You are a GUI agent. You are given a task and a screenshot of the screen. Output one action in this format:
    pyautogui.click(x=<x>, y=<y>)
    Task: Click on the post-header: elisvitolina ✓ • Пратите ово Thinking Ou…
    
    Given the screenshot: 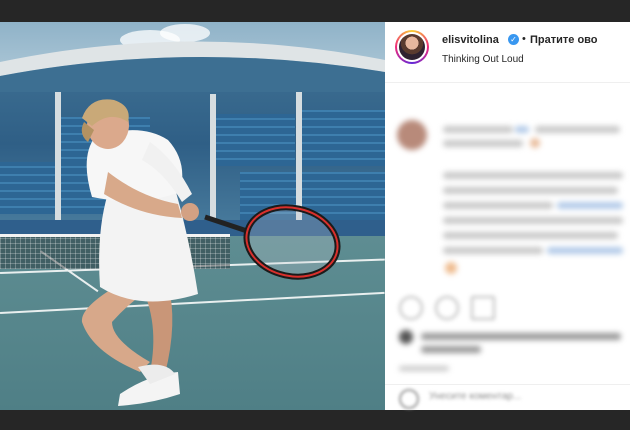 What is the action you would take?
    pyautogui.click(x=507, y=52)
    